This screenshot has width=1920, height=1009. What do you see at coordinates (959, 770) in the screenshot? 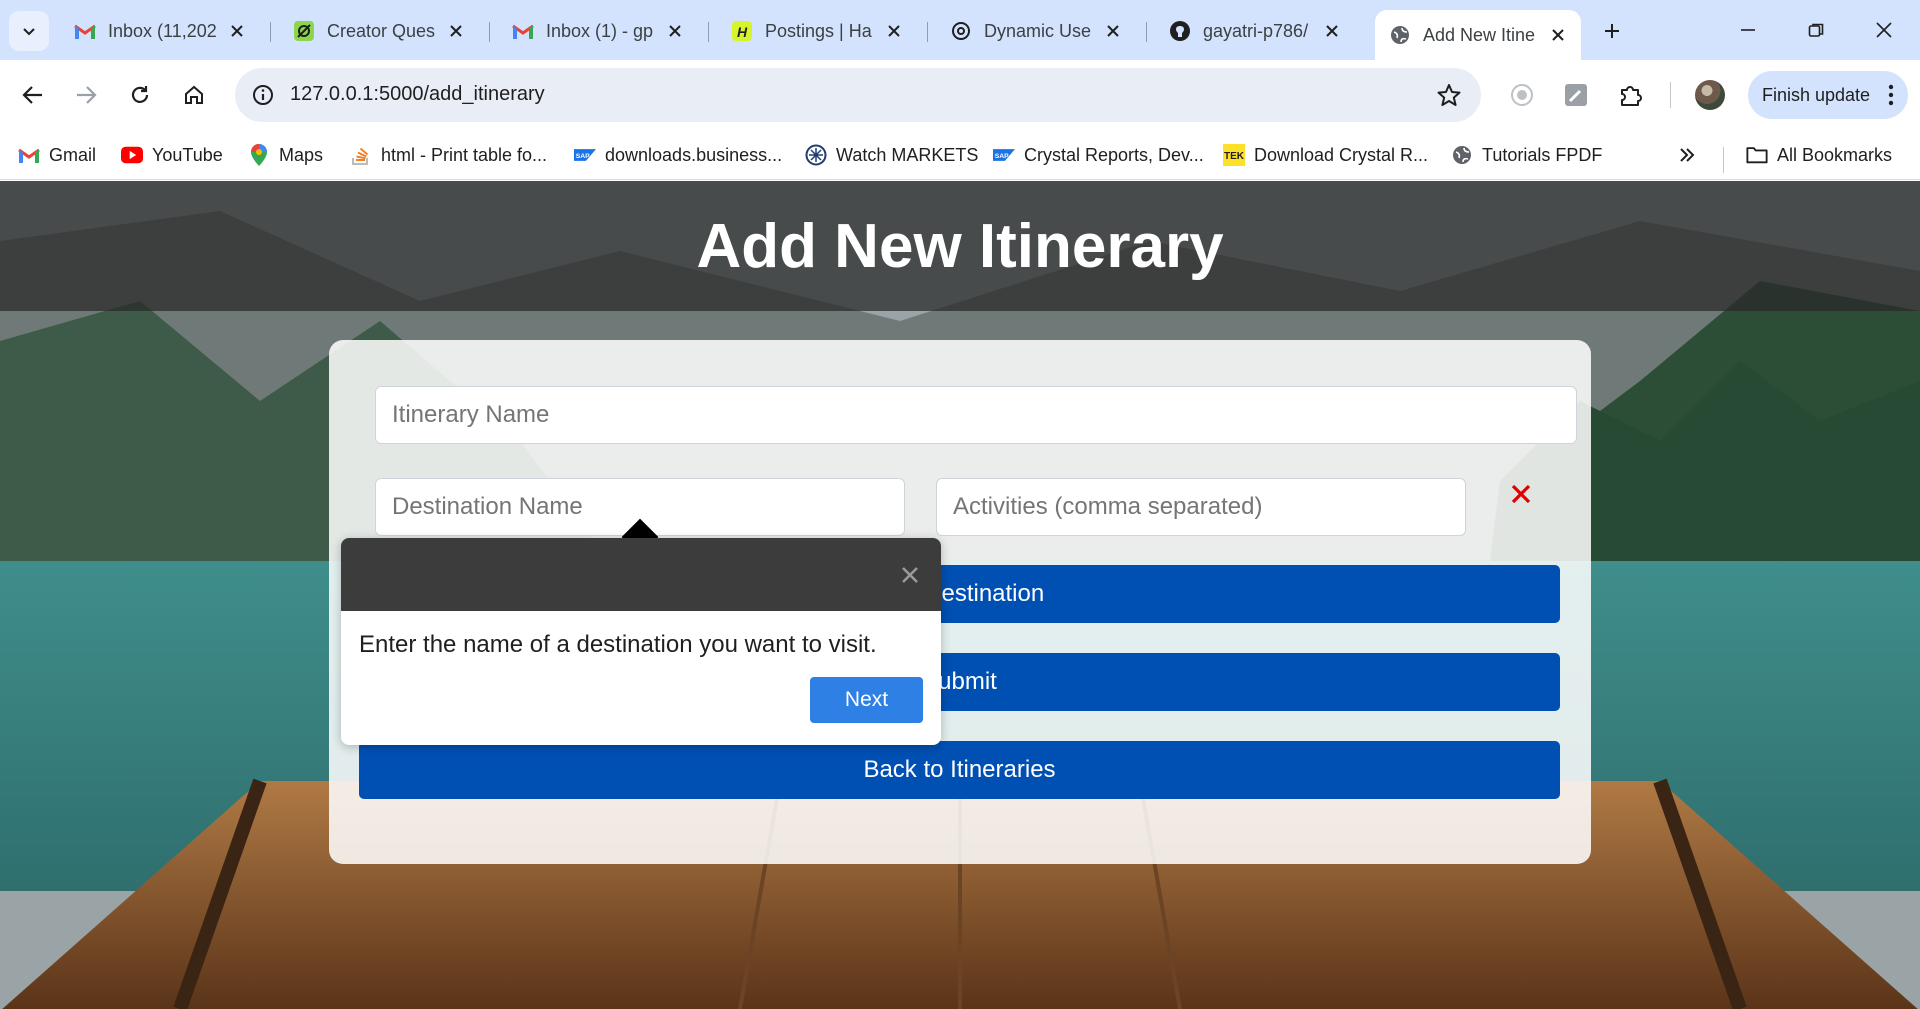
I see `back-to-itineraries-button: Back to Itineraries` at bounding box center [959, 770].